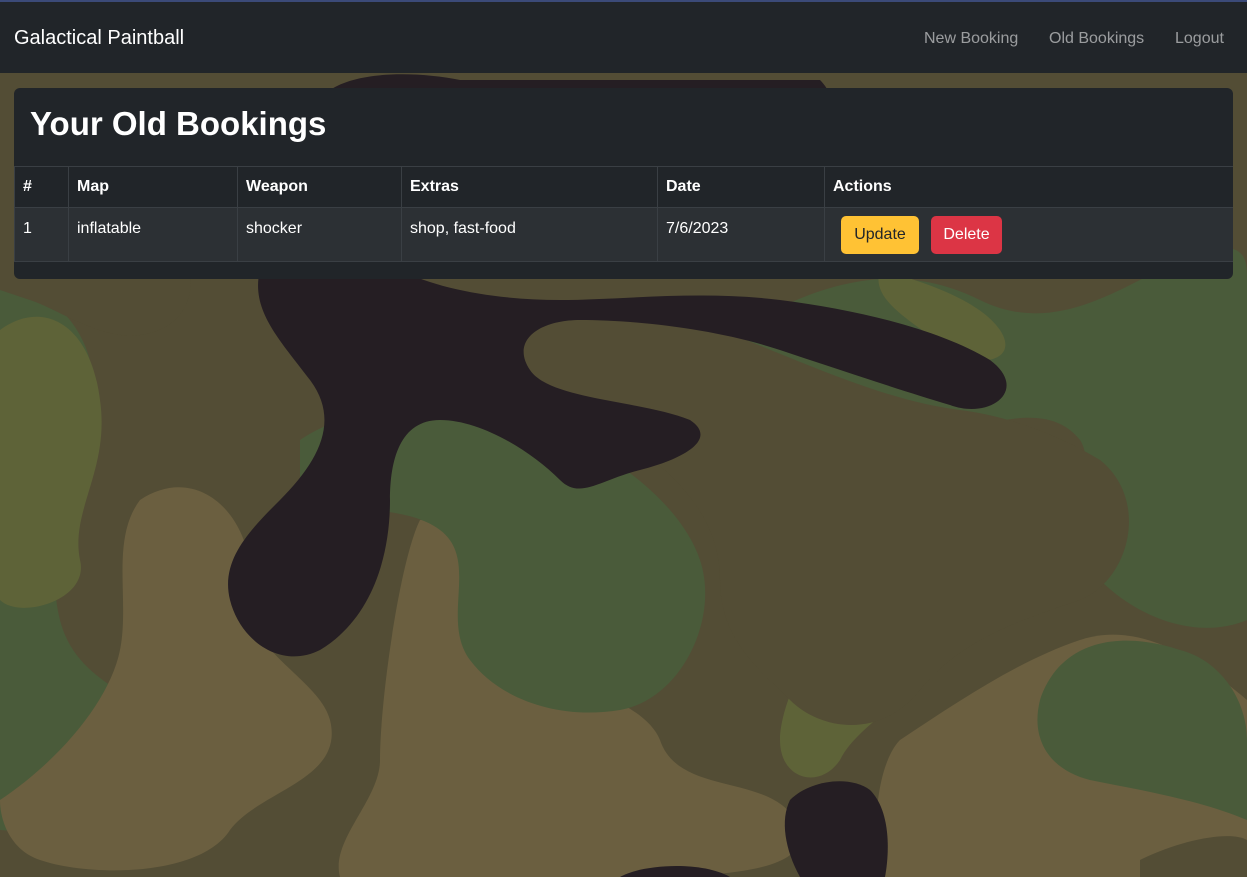 The height and width of the screenshot is (877, 1247). I want to click on nav-logout: Logout, so click(1199, 39).